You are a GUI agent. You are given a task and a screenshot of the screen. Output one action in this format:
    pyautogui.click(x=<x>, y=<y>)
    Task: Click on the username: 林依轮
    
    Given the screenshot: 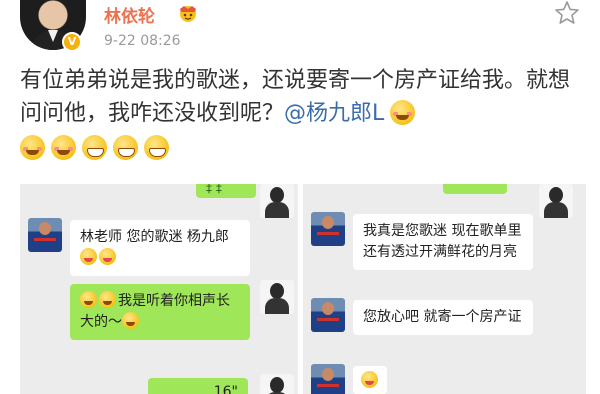 What is the action you would take?
    pyautogui.click(x=129, y=14)
    